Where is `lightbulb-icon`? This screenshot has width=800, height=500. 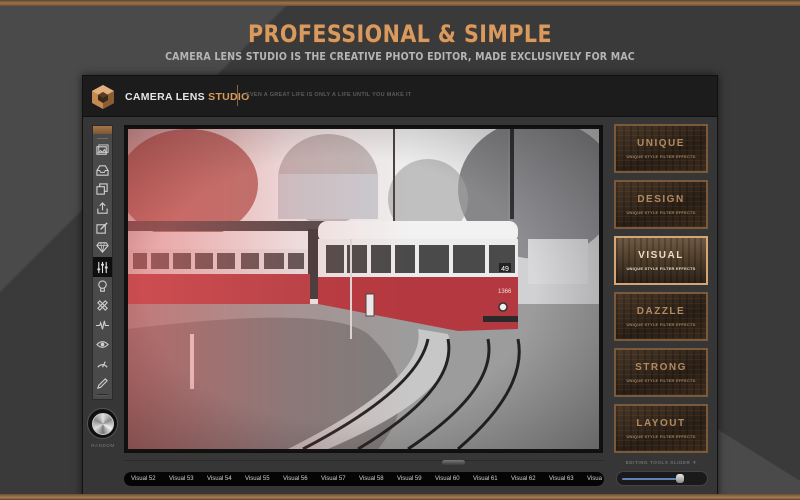 lightbulb-icon is located at coordinates (102, 286).